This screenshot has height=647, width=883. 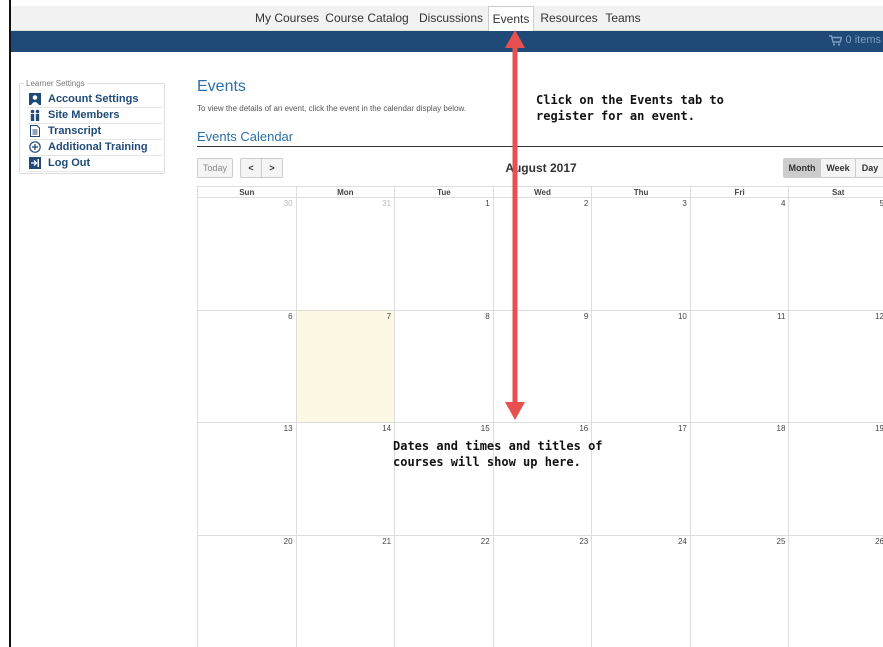 What do you see at coordinates (515, 225) in the screenshot?
I see `annotation-arrow` at bounding box center [515, 225].